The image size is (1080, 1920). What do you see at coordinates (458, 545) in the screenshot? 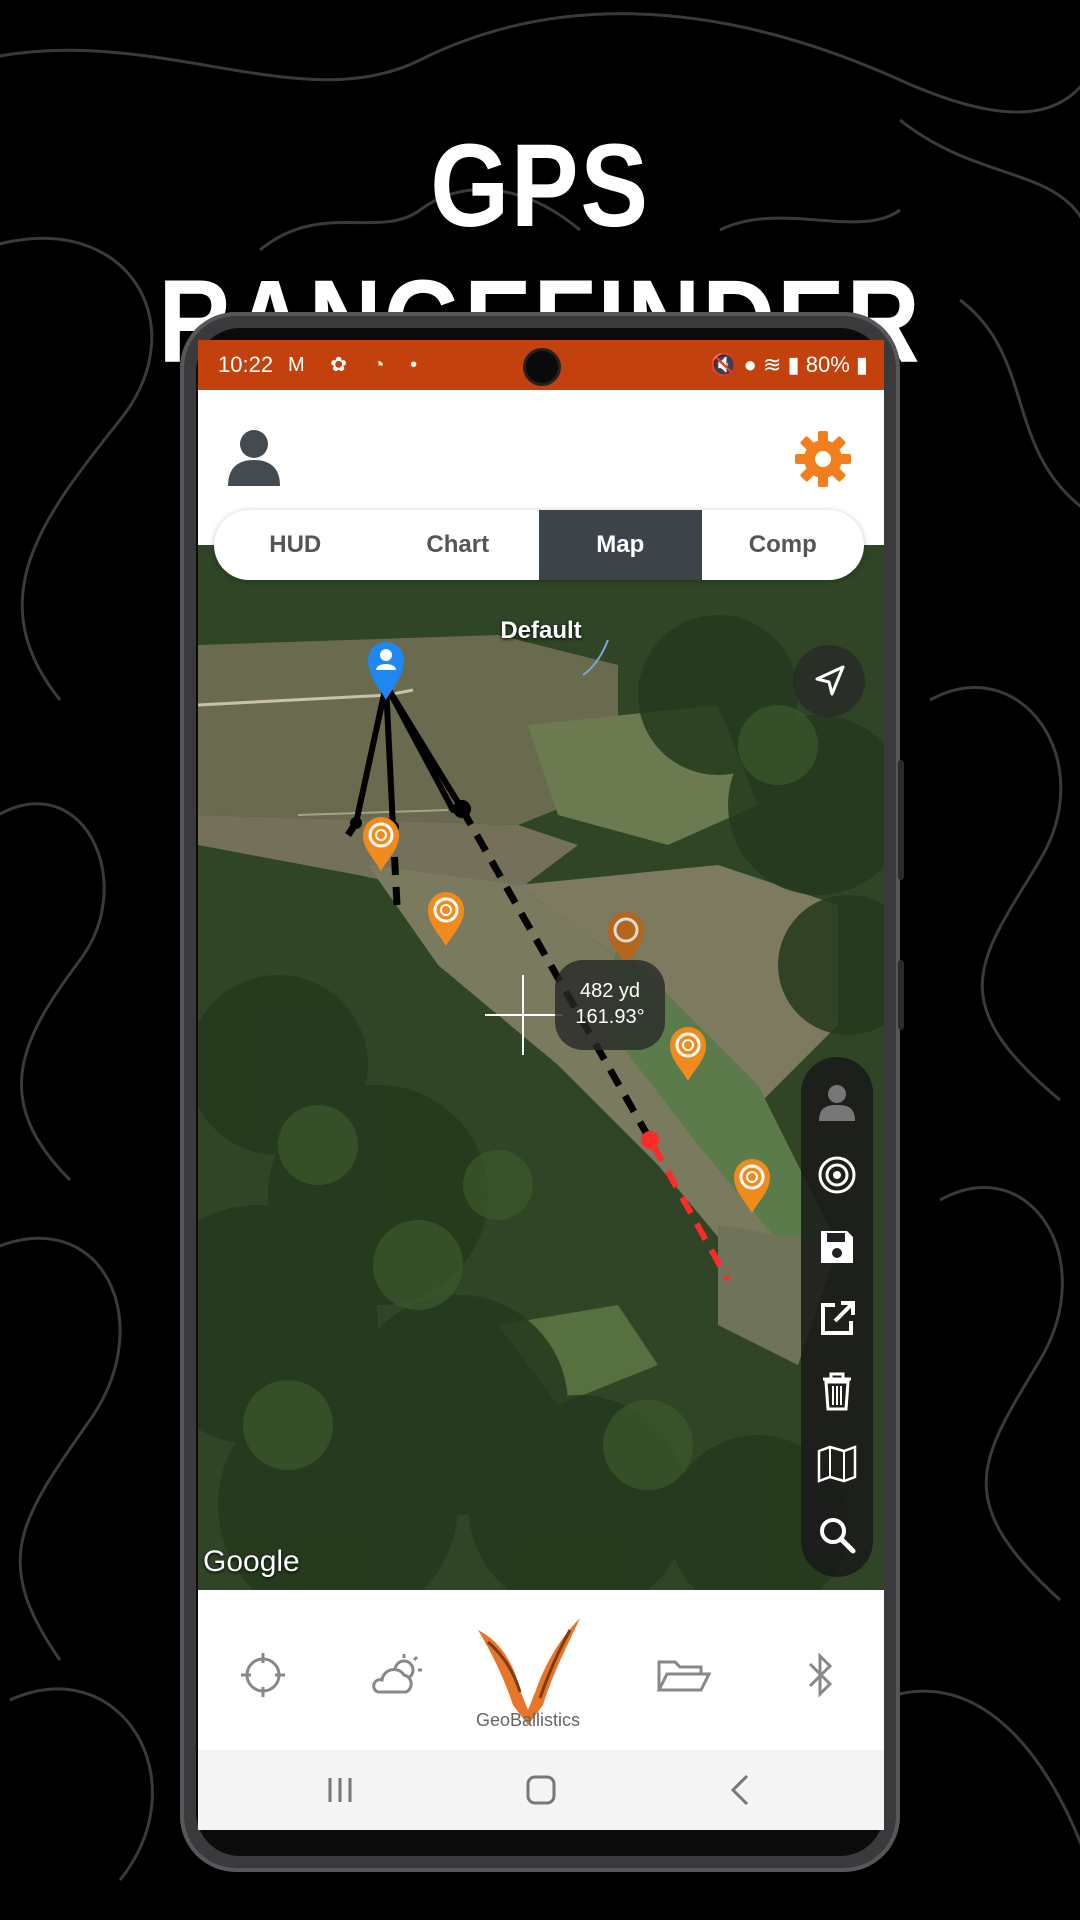
I see `tab-chart: Chart` at bounding box center [458, 545].